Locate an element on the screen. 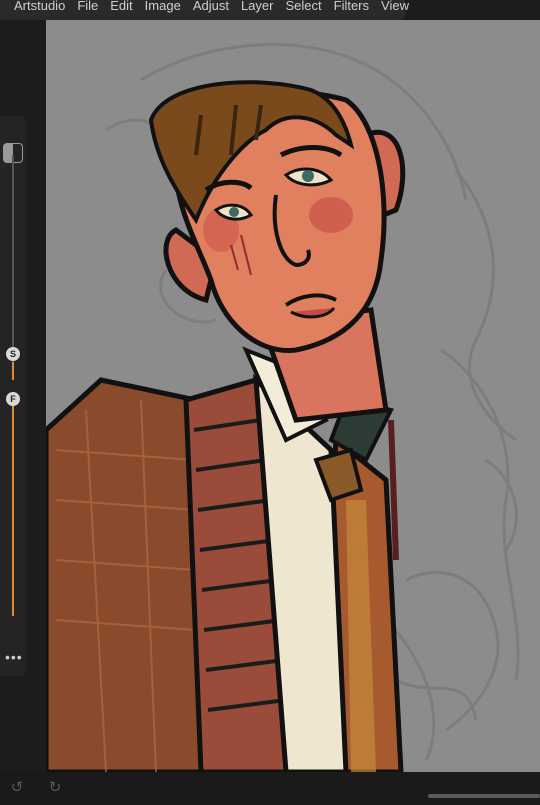 The height and width of the screenshot is (805, 540). more-options-button: ••• is located at coordinates (14, 657).